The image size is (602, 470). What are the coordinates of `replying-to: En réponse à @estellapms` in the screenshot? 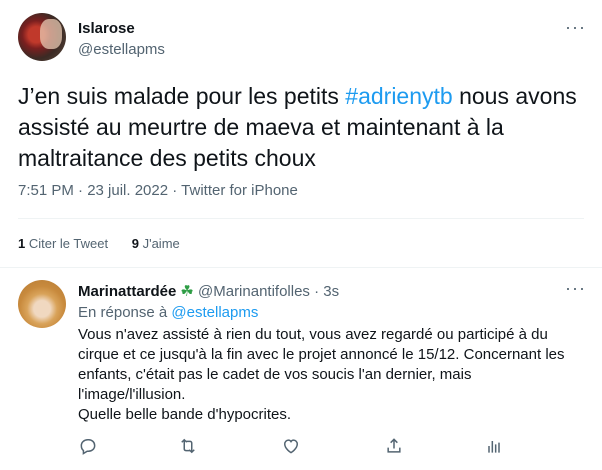 It's located at (168, 312).